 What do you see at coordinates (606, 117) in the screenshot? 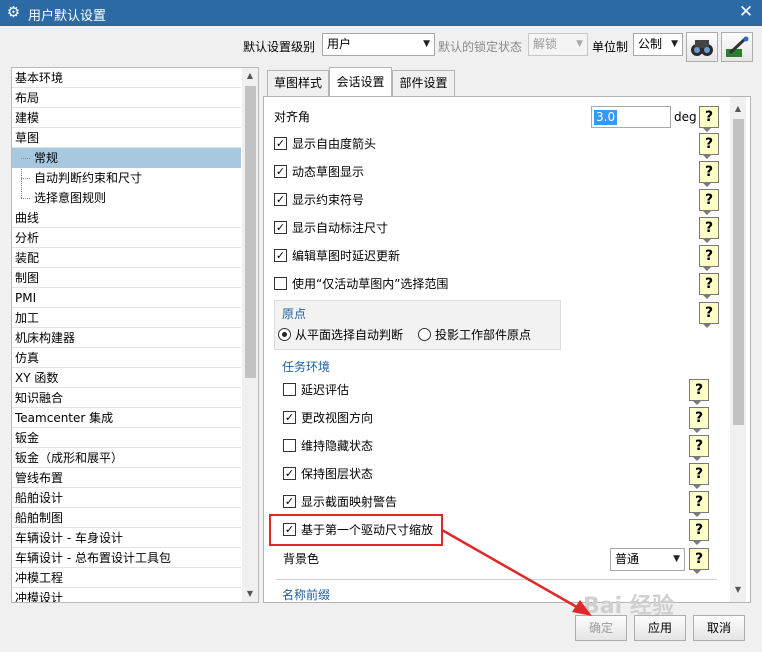
I see `snap-angle-value: 3.0` at bounding box center [606, 117].